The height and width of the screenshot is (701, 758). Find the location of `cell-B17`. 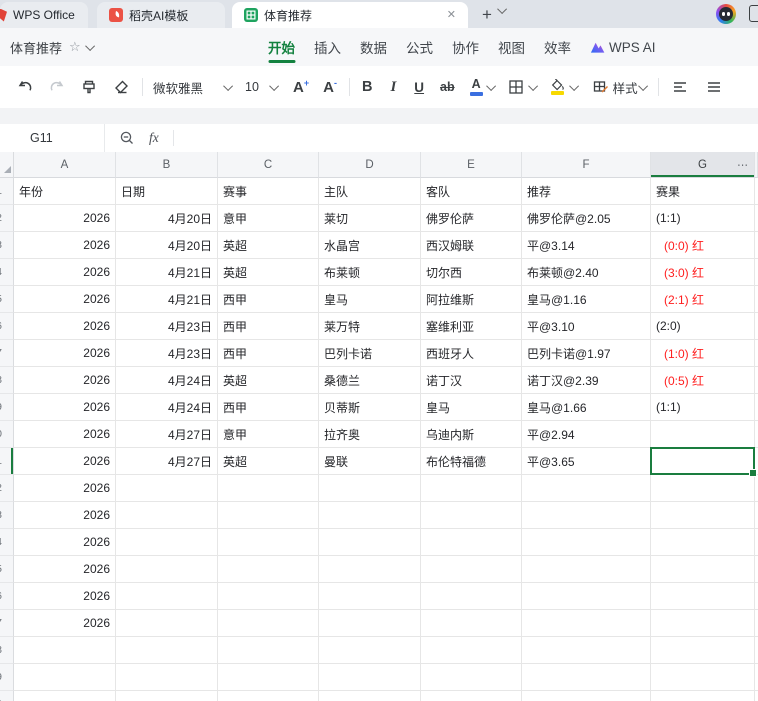

cell-B17 is located at coordinates (167, 623).